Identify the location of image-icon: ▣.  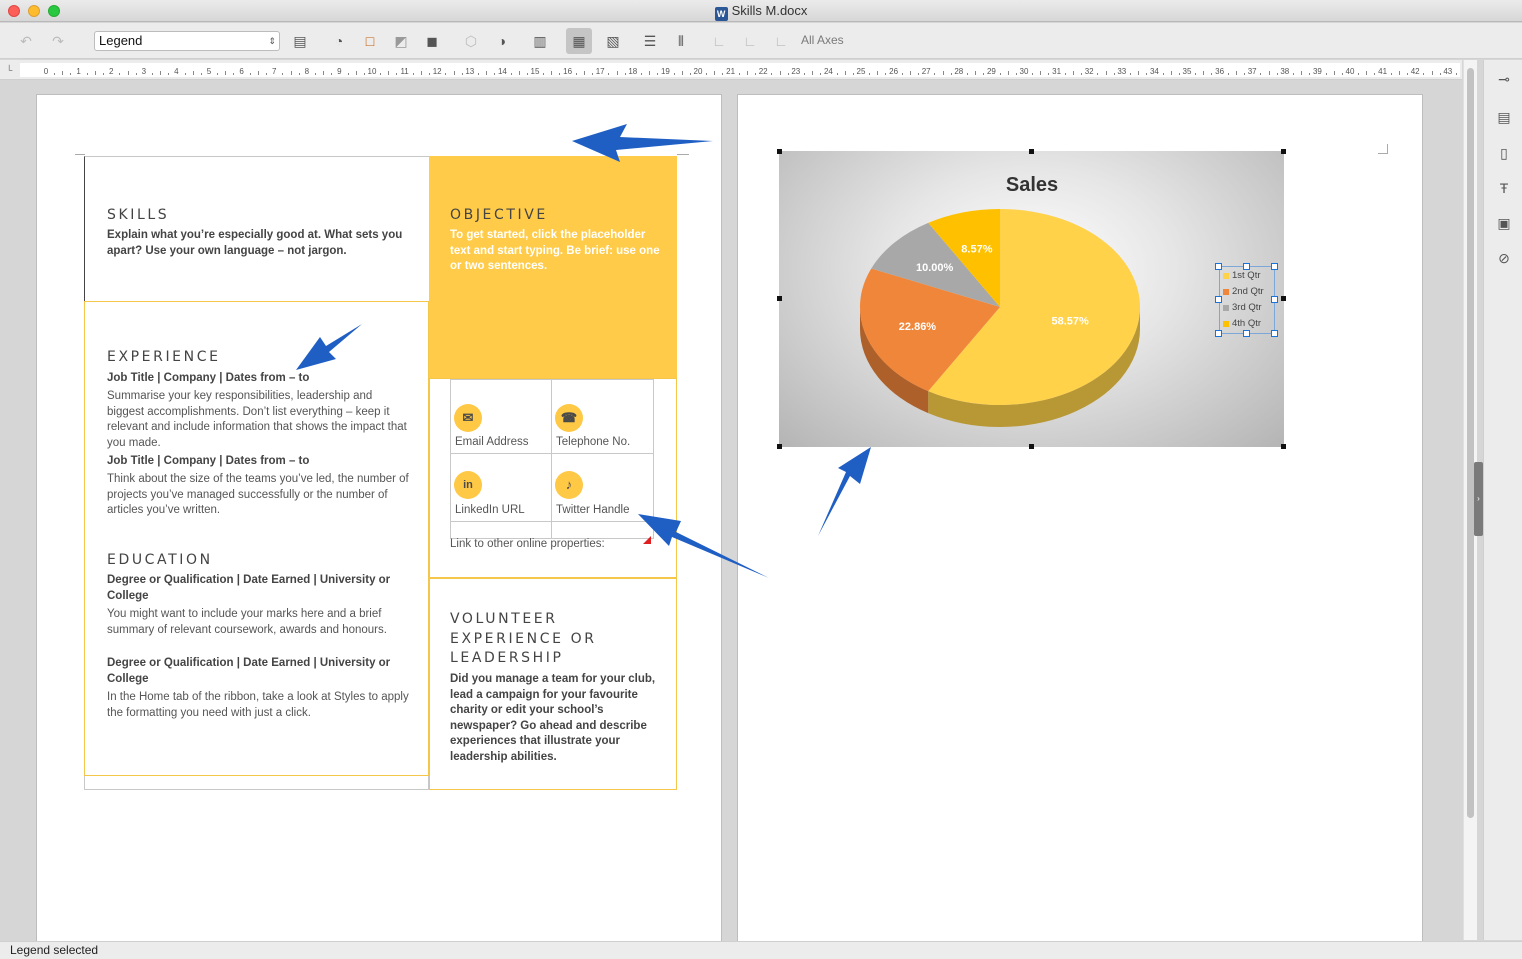
(1504, 223).